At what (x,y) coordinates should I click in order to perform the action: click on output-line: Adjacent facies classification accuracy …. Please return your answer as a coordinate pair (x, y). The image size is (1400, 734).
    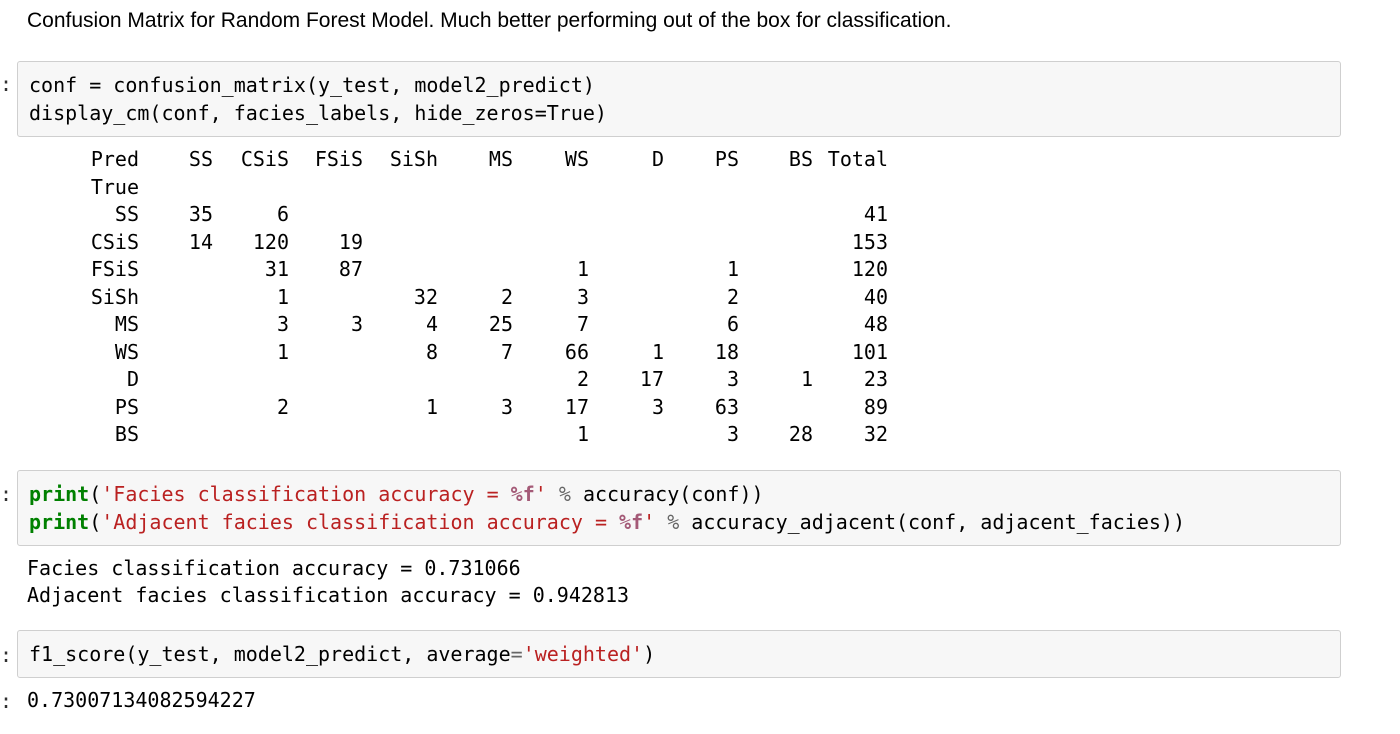
    Looking at the image, I should click on (328, 595).